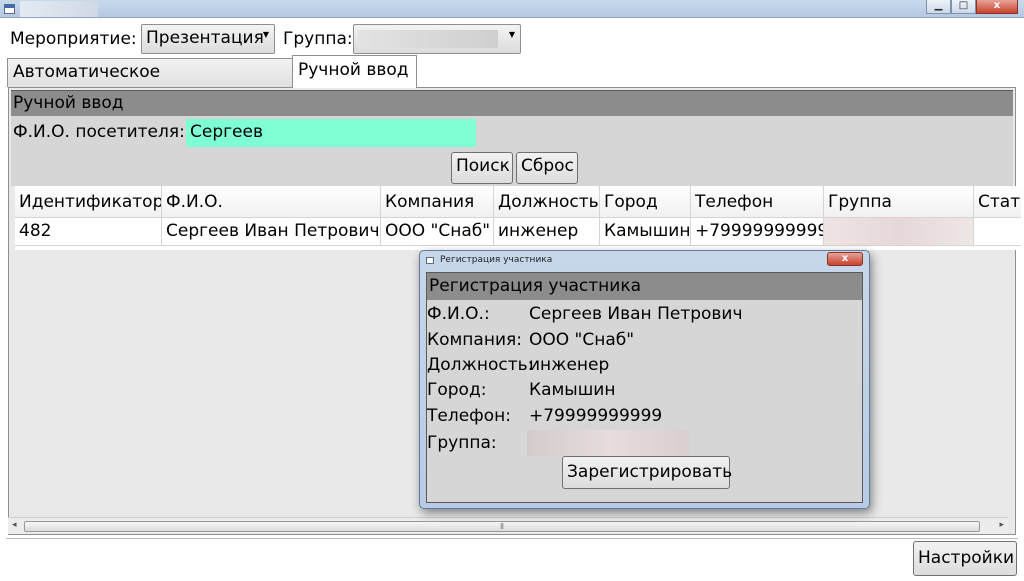  Describe the element at coordinates (644, 286) in the screenshot. I see `dialog-header: Регистрация участника` at that location.